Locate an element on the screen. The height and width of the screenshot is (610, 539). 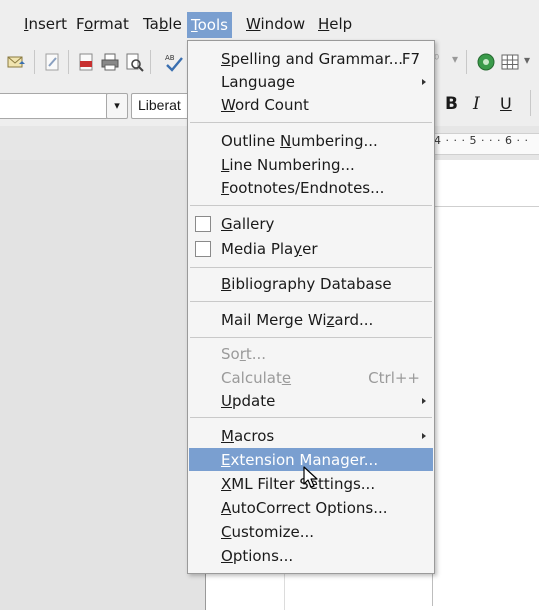
menu-item-word-count: Word Count is located at coordinates (311, 105).